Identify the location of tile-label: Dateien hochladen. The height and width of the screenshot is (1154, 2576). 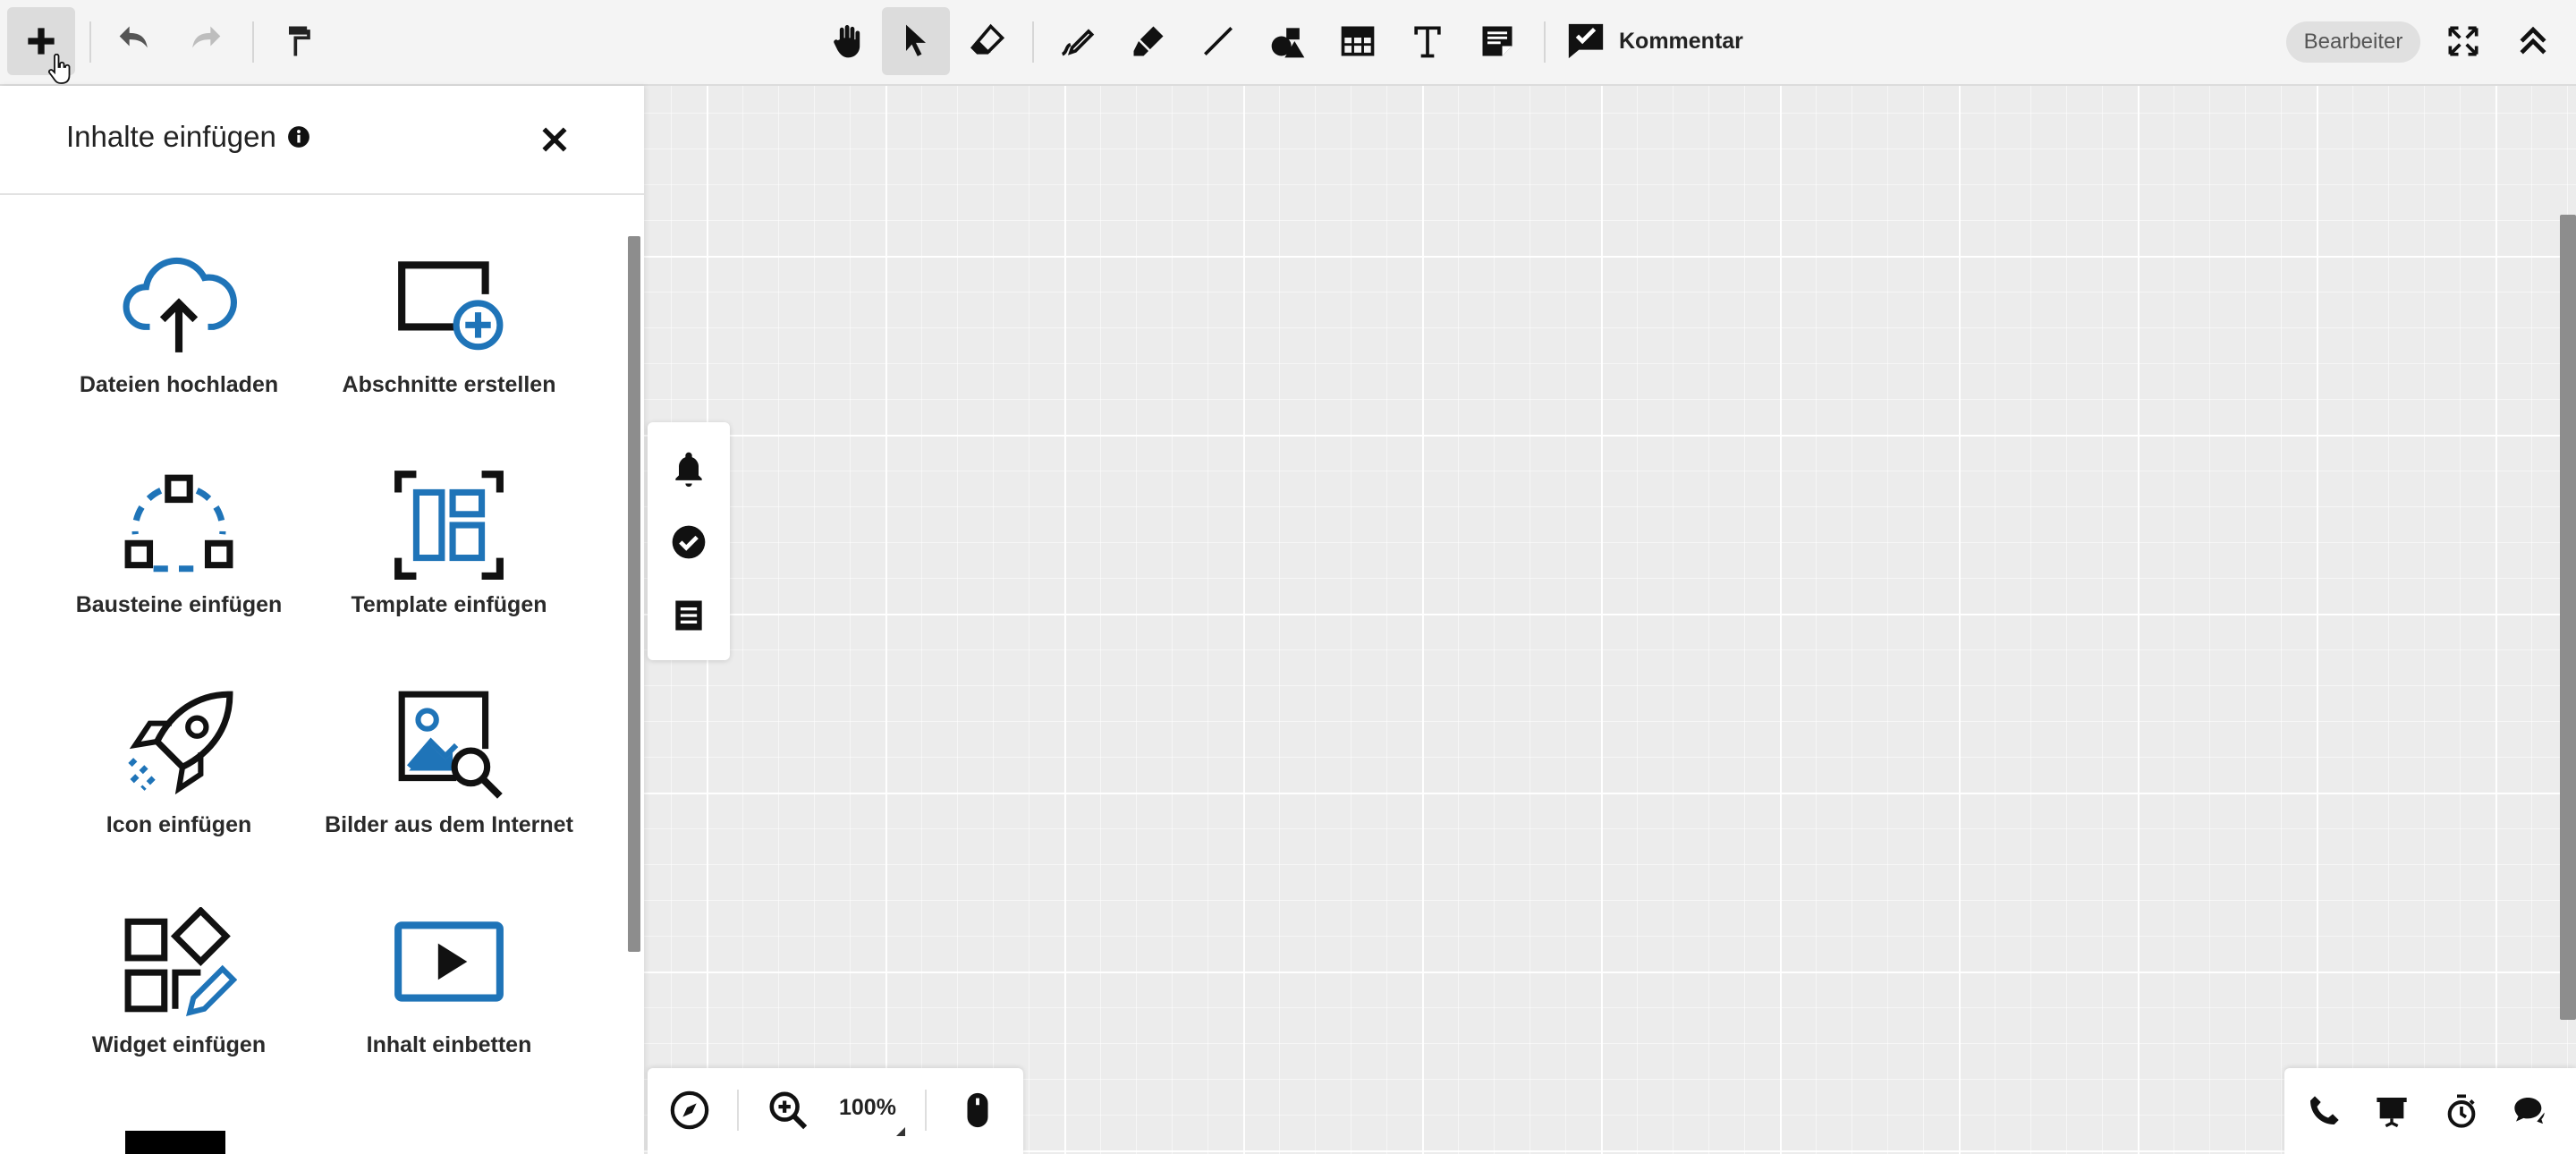
(179, 384).